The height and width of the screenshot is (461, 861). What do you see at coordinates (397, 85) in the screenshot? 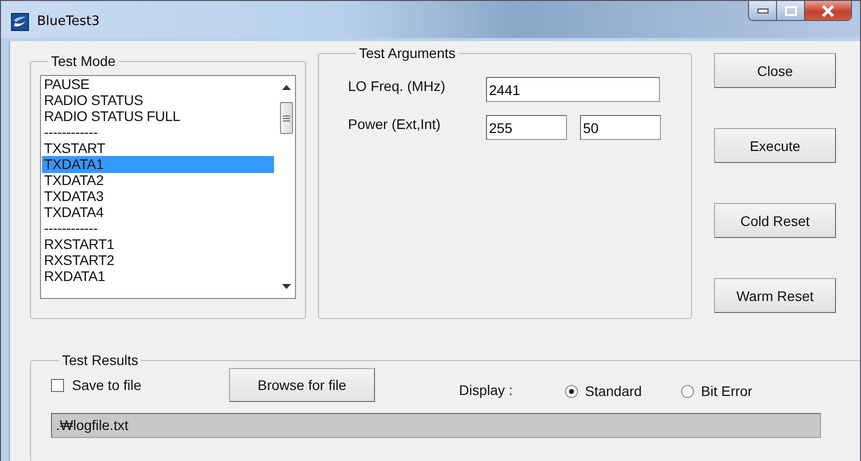
I see `field-label: LO Freq. (MHz)` at bounding box center [397, 85].